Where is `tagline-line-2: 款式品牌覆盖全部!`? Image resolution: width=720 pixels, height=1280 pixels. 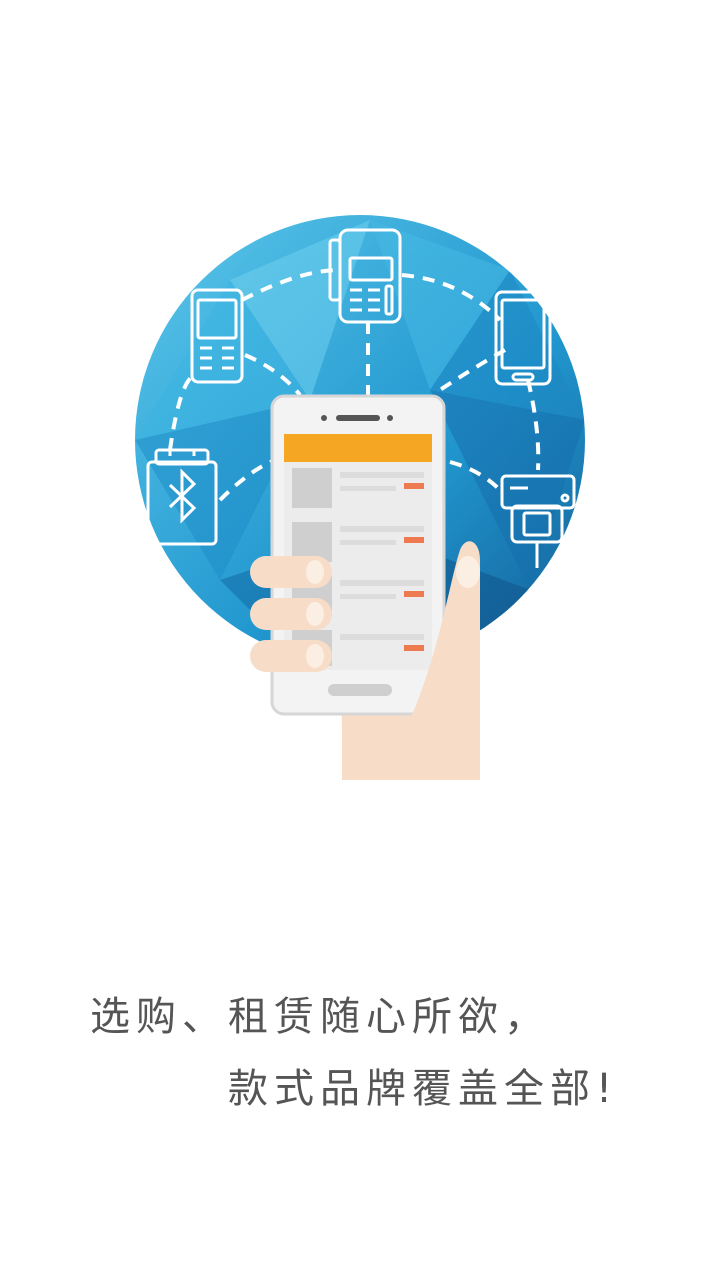 tagline-line-2: 款式品牌覆盖全部! is located at coordinates (423, 1089).